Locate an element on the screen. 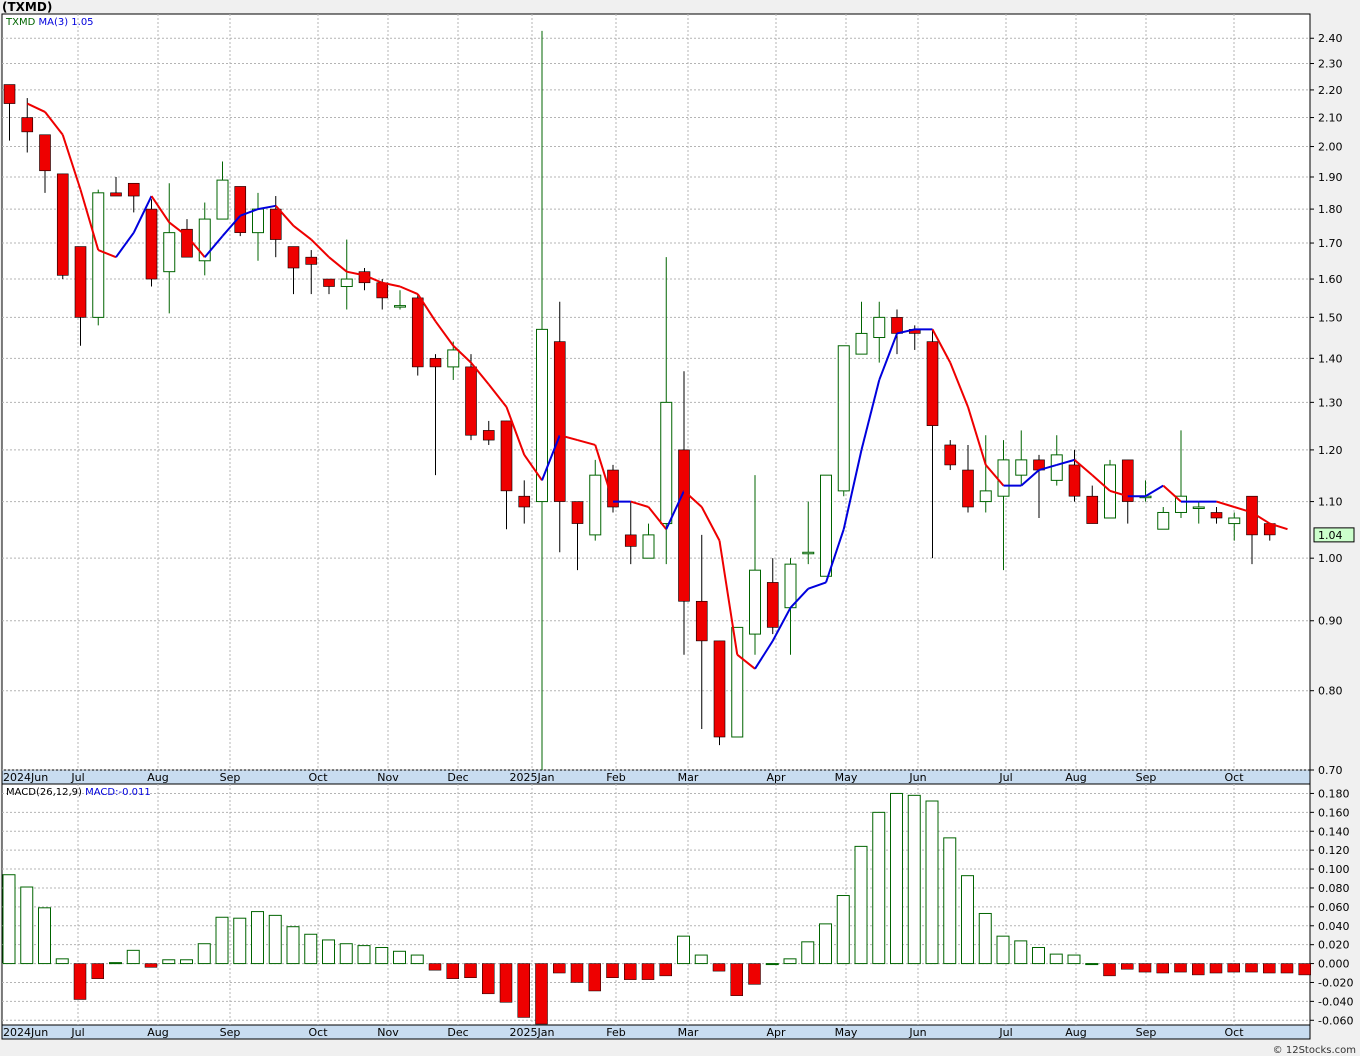  macd-date-label: Sep is located at coordinates (230, 1032).